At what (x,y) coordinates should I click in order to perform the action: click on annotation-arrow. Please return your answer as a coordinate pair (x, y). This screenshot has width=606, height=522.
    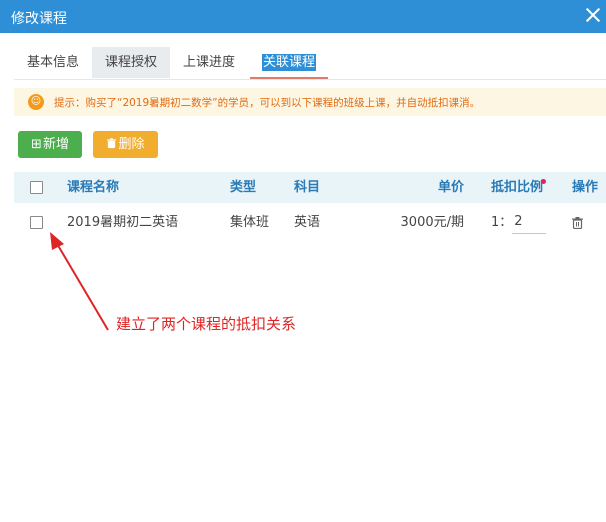
    Looking at the image, I should click on (79, 281).